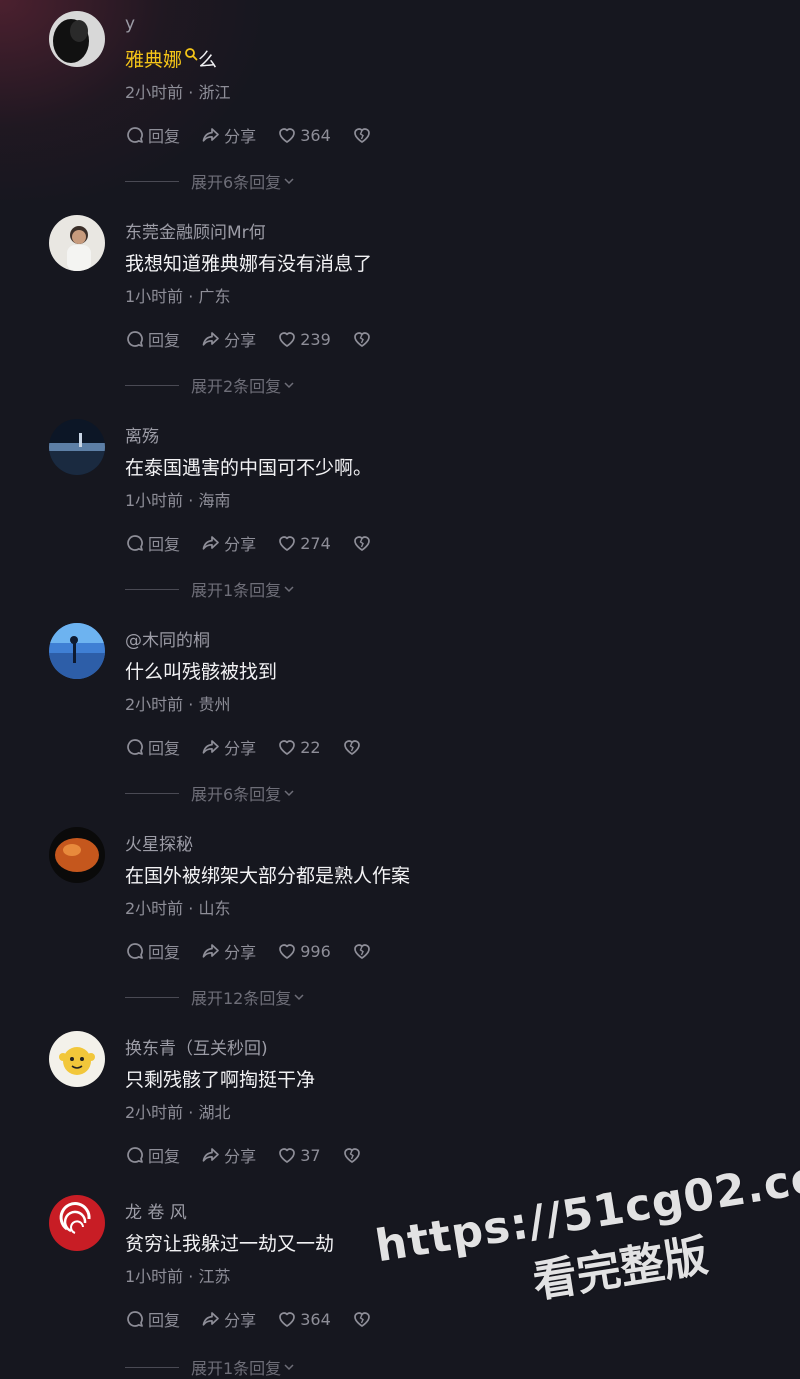  What do you see at coordinates (315, 543) in the screenshot?
I see `like-count: 274` at bounding box center [315, 543].